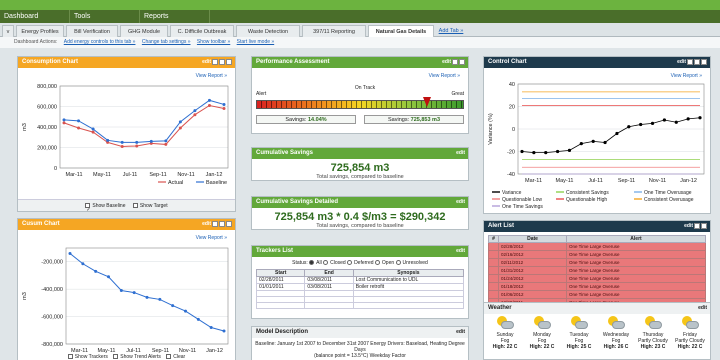 The image size is (720, 360). What do you see at coordinates (35, 16) in the screenshot?
I see `nav-dashboard: Dashboard` at bounding box center [35, 16].